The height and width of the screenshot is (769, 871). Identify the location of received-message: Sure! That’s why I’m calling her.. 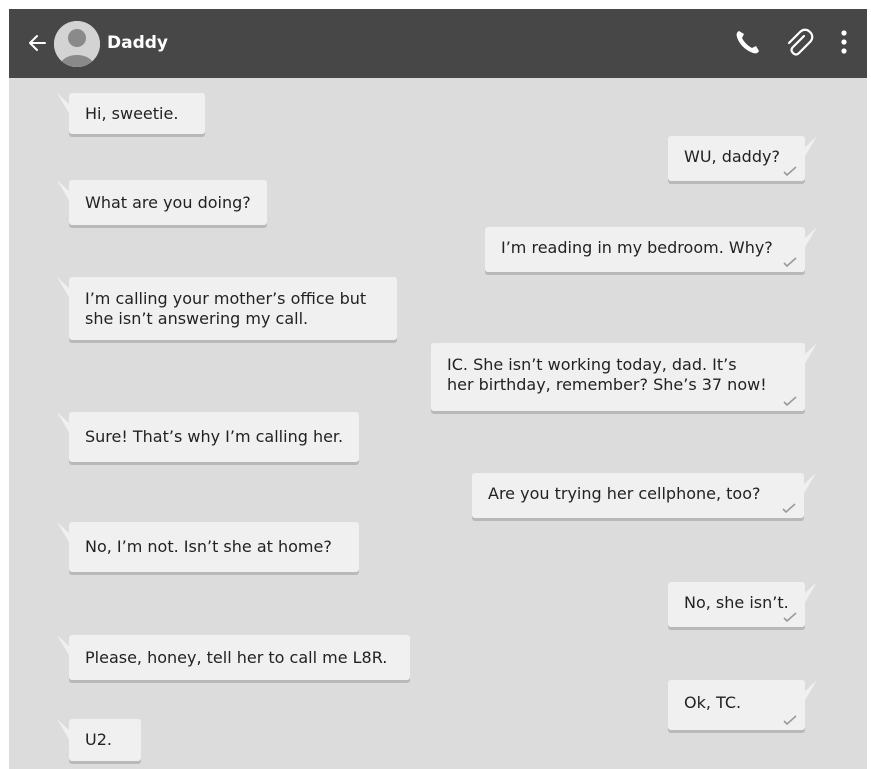
(208, 437).